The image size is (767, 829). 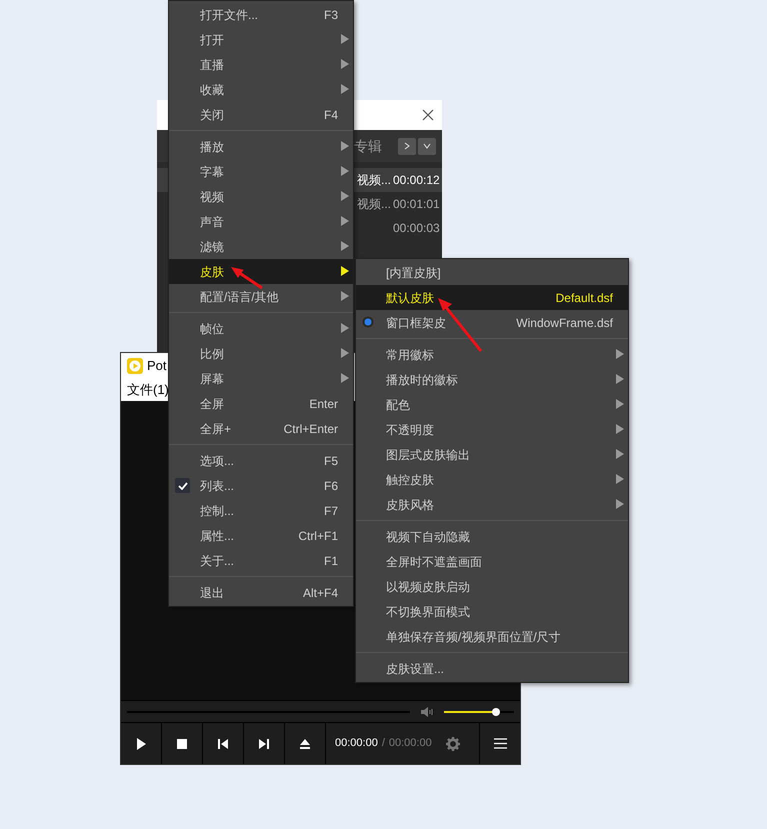 I want to click on menu-icon, so click(x=500, y=743).